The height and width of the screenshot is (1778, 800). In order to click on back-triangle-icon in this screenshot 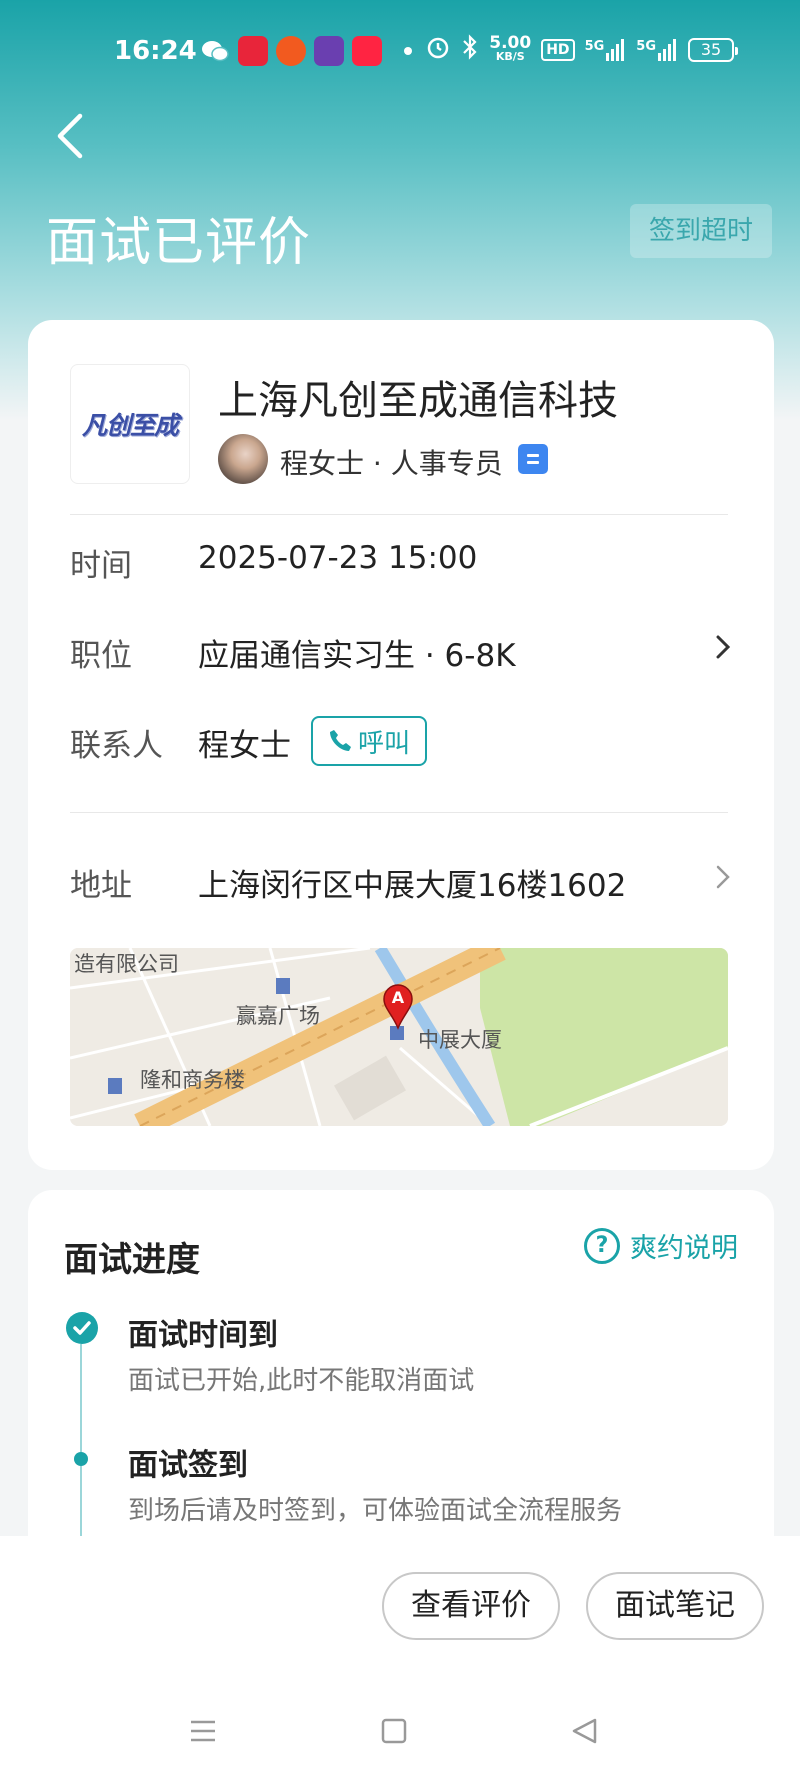, I will do `click(585, 1731)`.